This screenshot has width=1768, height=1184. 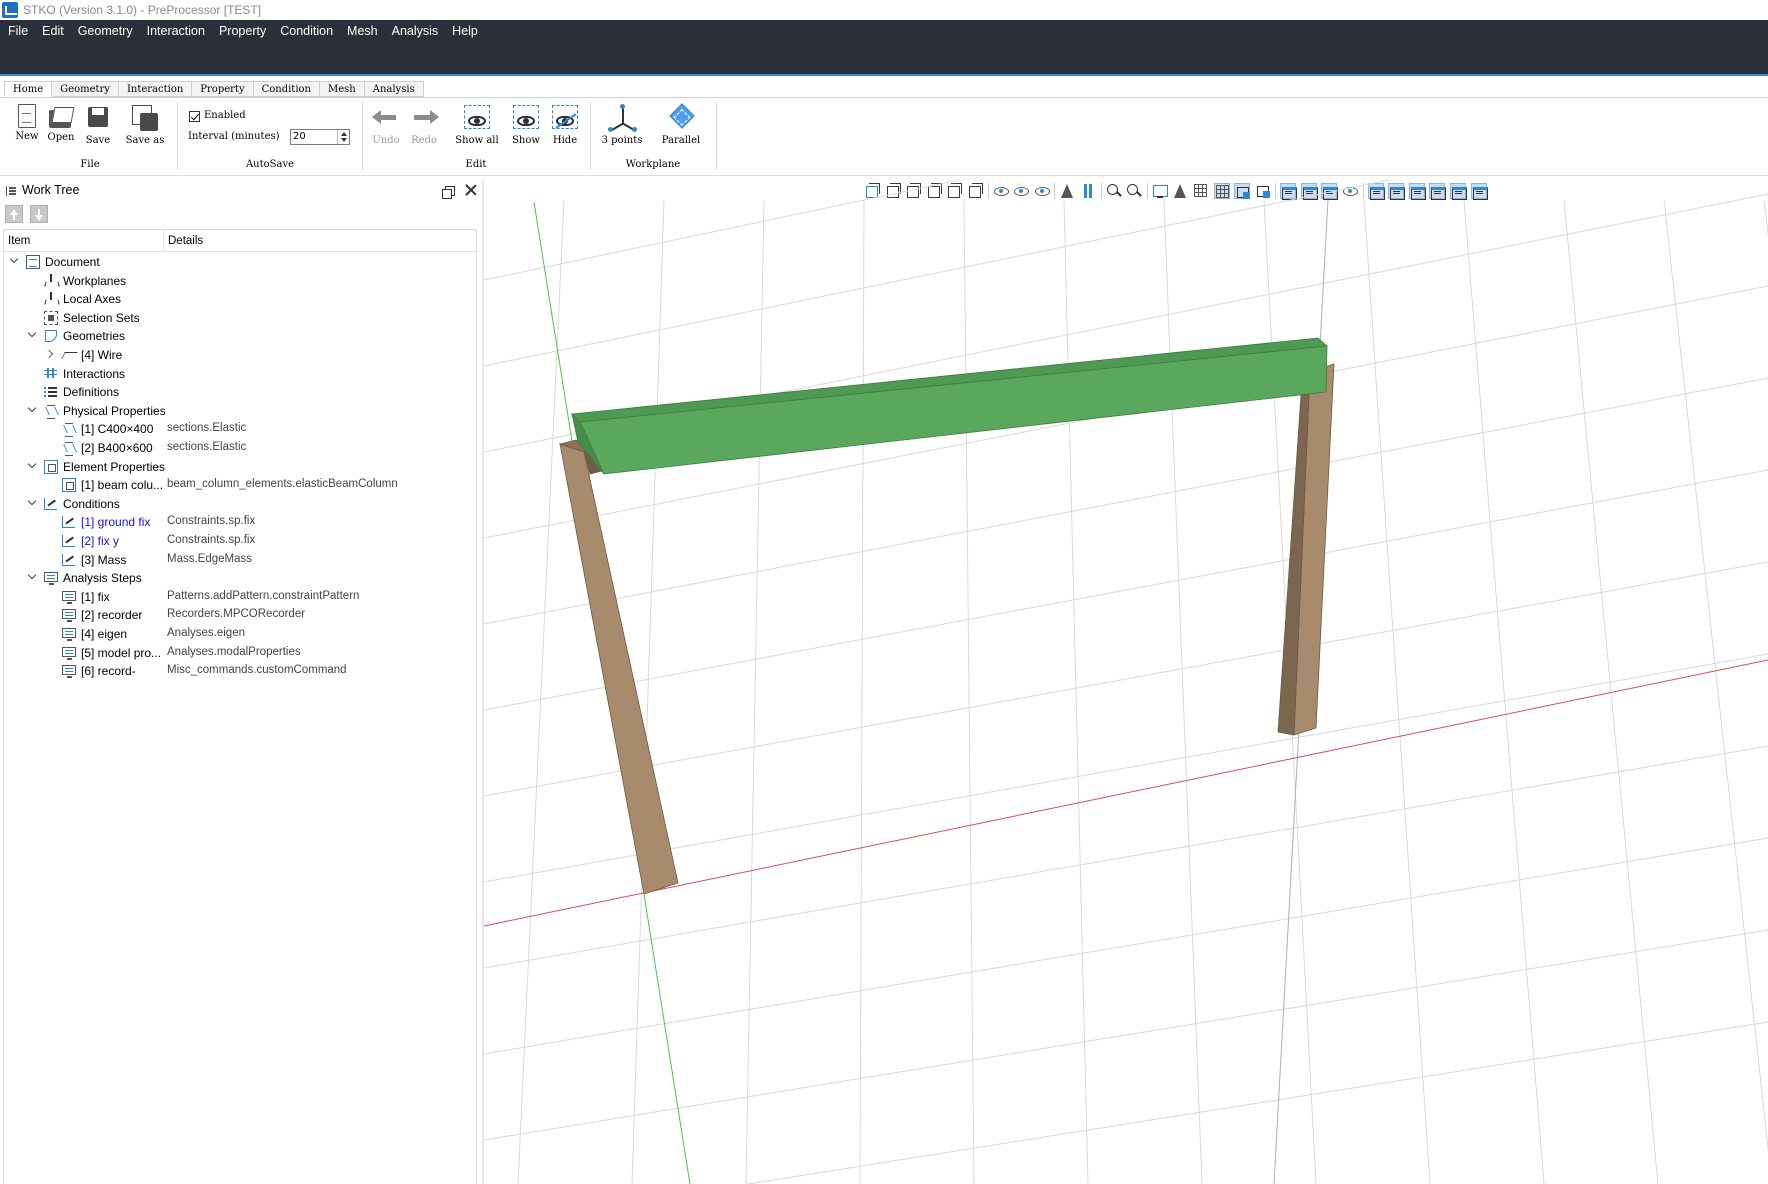 What do you see at coordinates (240, 318) in the screenshot?
I see `tree-row: Selection Sets` at bounding box center [240, 318].